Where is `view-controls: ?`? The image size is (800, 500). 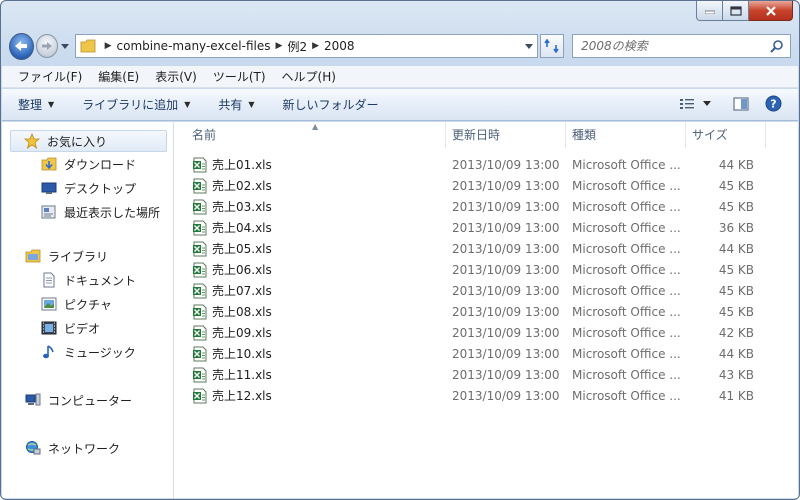
view-controls: ? is located at coordinates (724, 103).